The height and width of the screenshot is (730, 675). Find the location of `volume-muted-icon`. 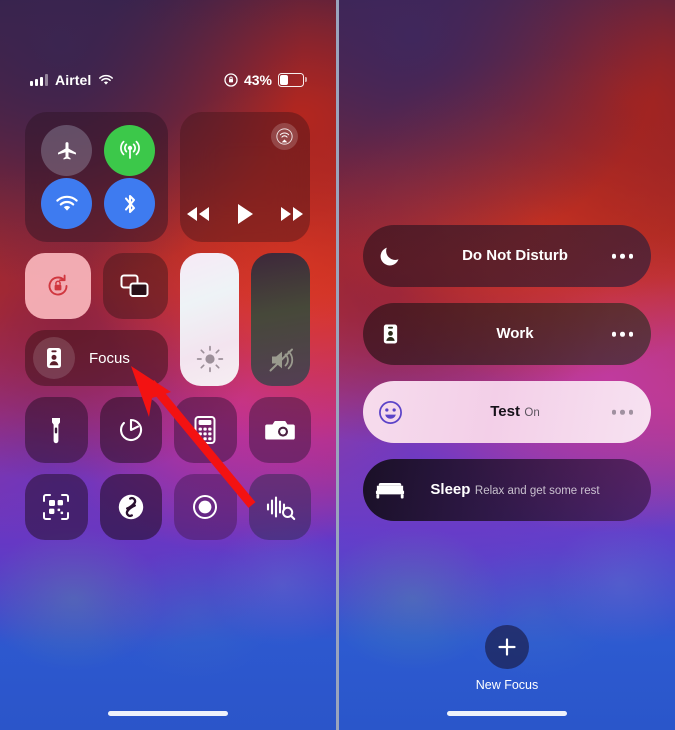

volume-muted-icon is located at coordinates (281, 360).